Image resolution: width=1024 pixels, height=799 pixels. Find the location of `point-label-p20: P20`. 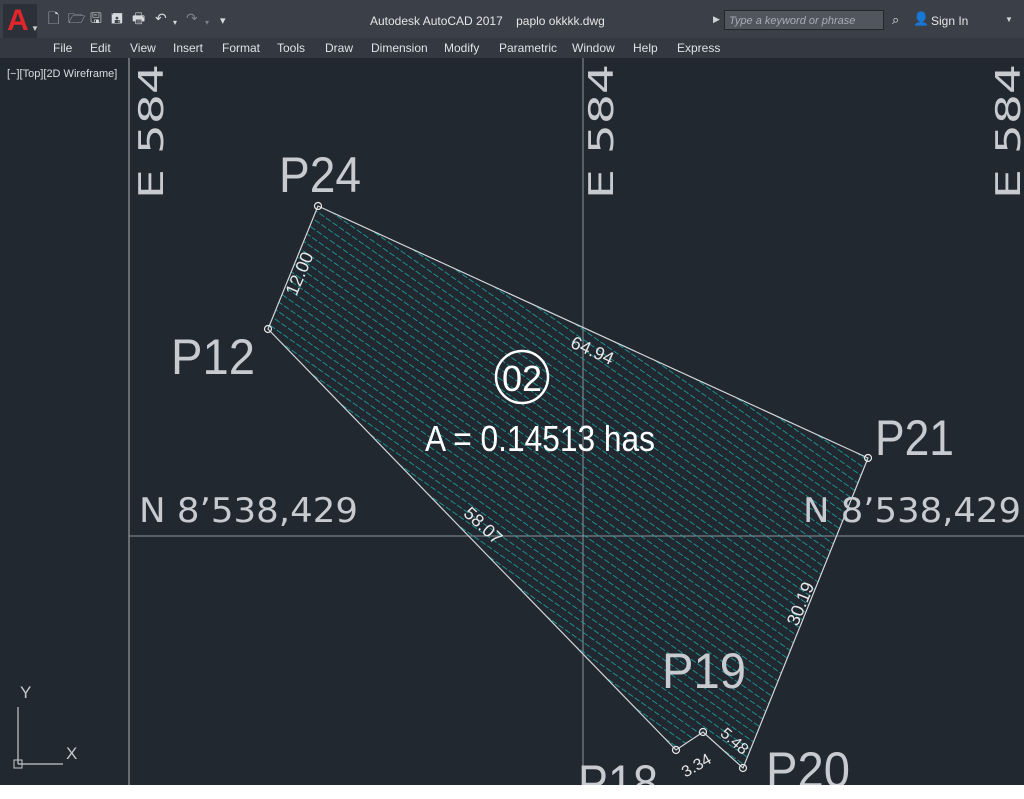

point-label-p20: P20 is located at coordinates (808, 763).